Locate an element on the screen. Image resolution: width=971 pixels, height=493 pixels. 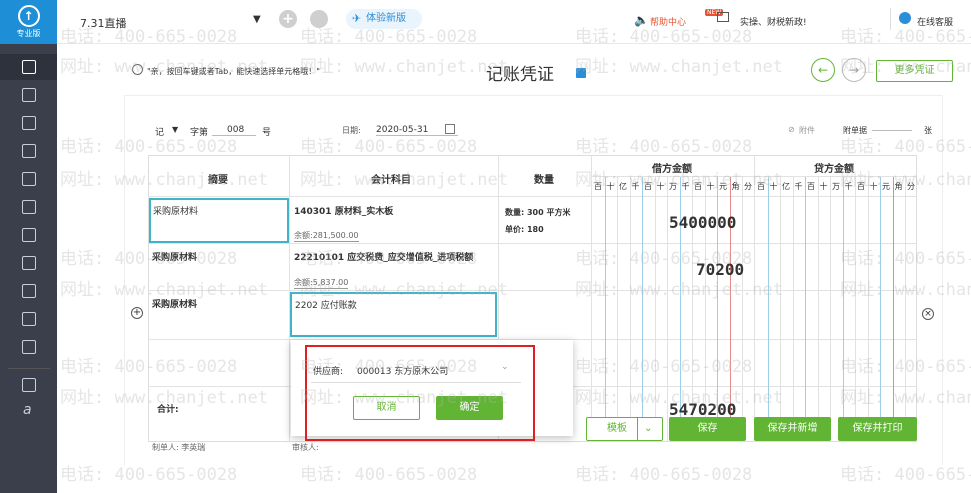
brand-logo: ↑ 专业版 is located at coordinates (28, 22).